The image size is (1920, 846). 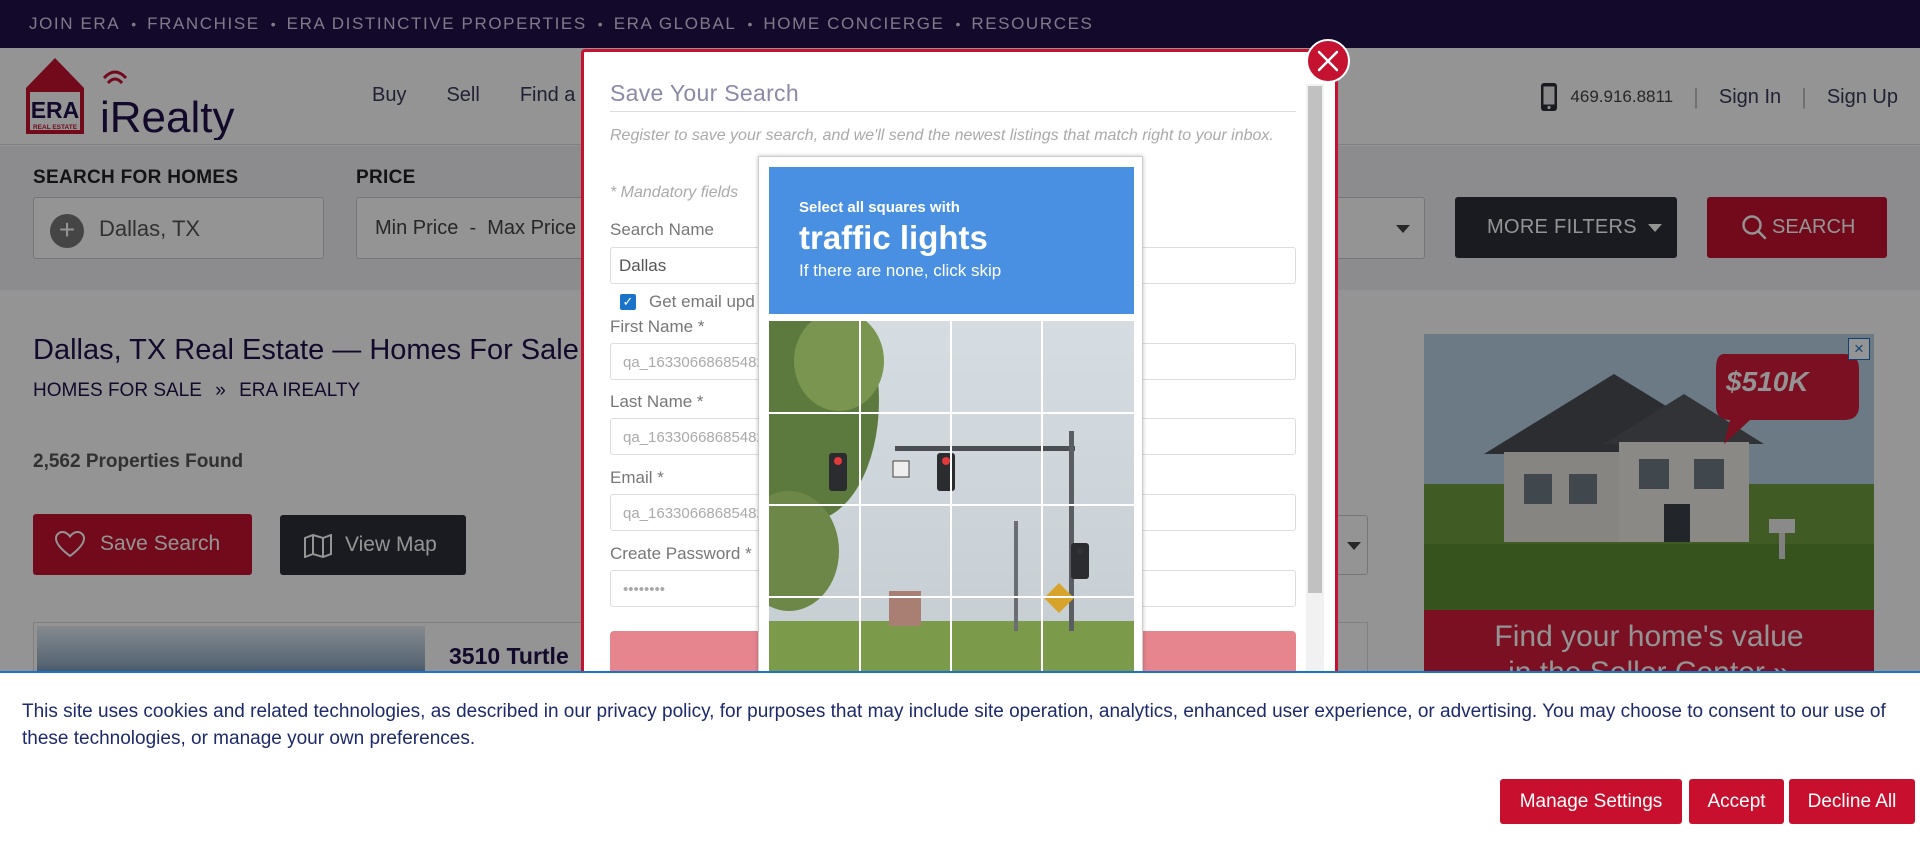 What do you see at coordinates (1591, 801) in the screenshot?
I see `manage-settings-button: Manage Settings` at bounding box center [1591, 801].